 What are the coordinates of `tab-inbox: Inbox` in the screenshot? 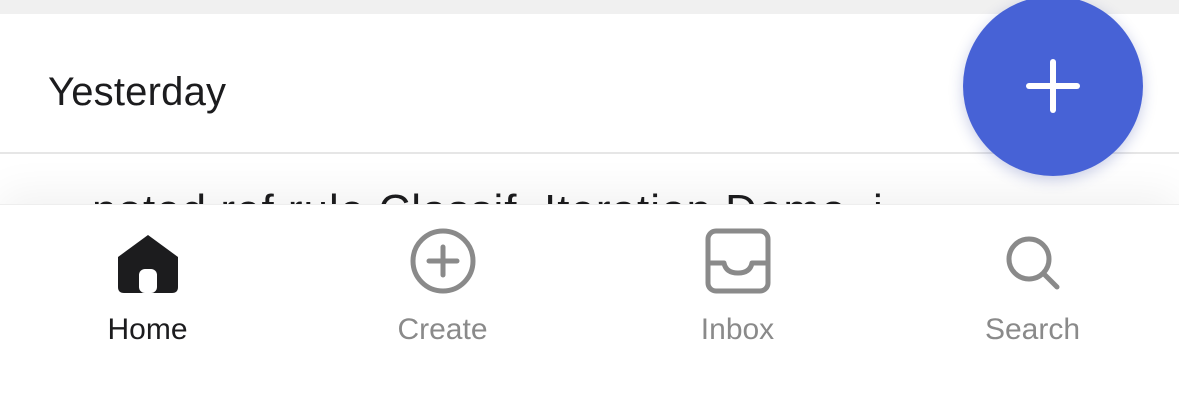 It's located at (737, 285).